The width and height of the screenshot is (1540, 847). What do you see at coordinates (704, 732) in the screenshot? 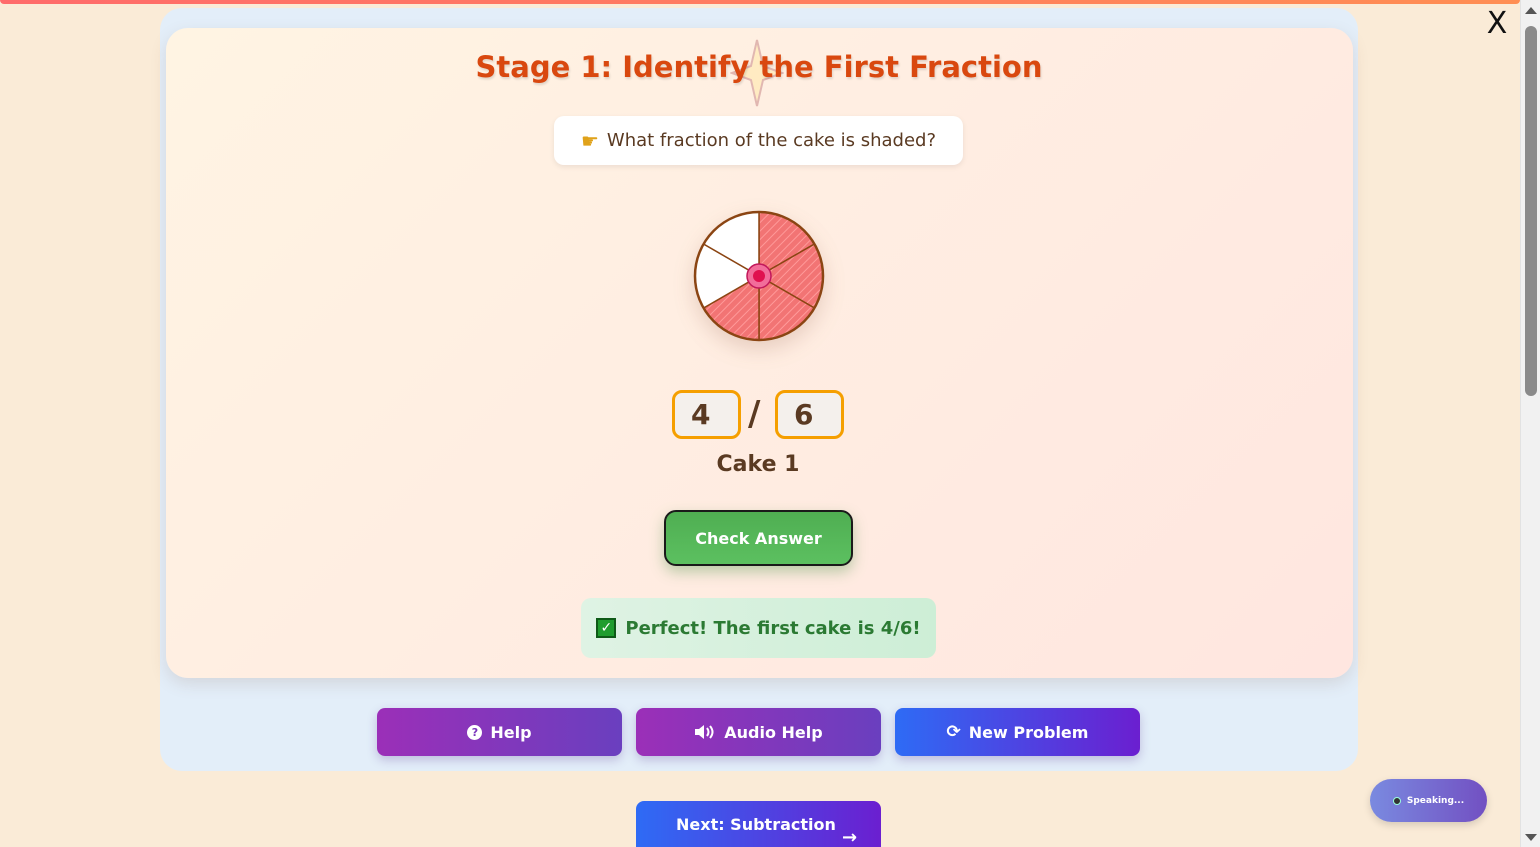
I see `speaker-icon` at bounding box center [704, 732].